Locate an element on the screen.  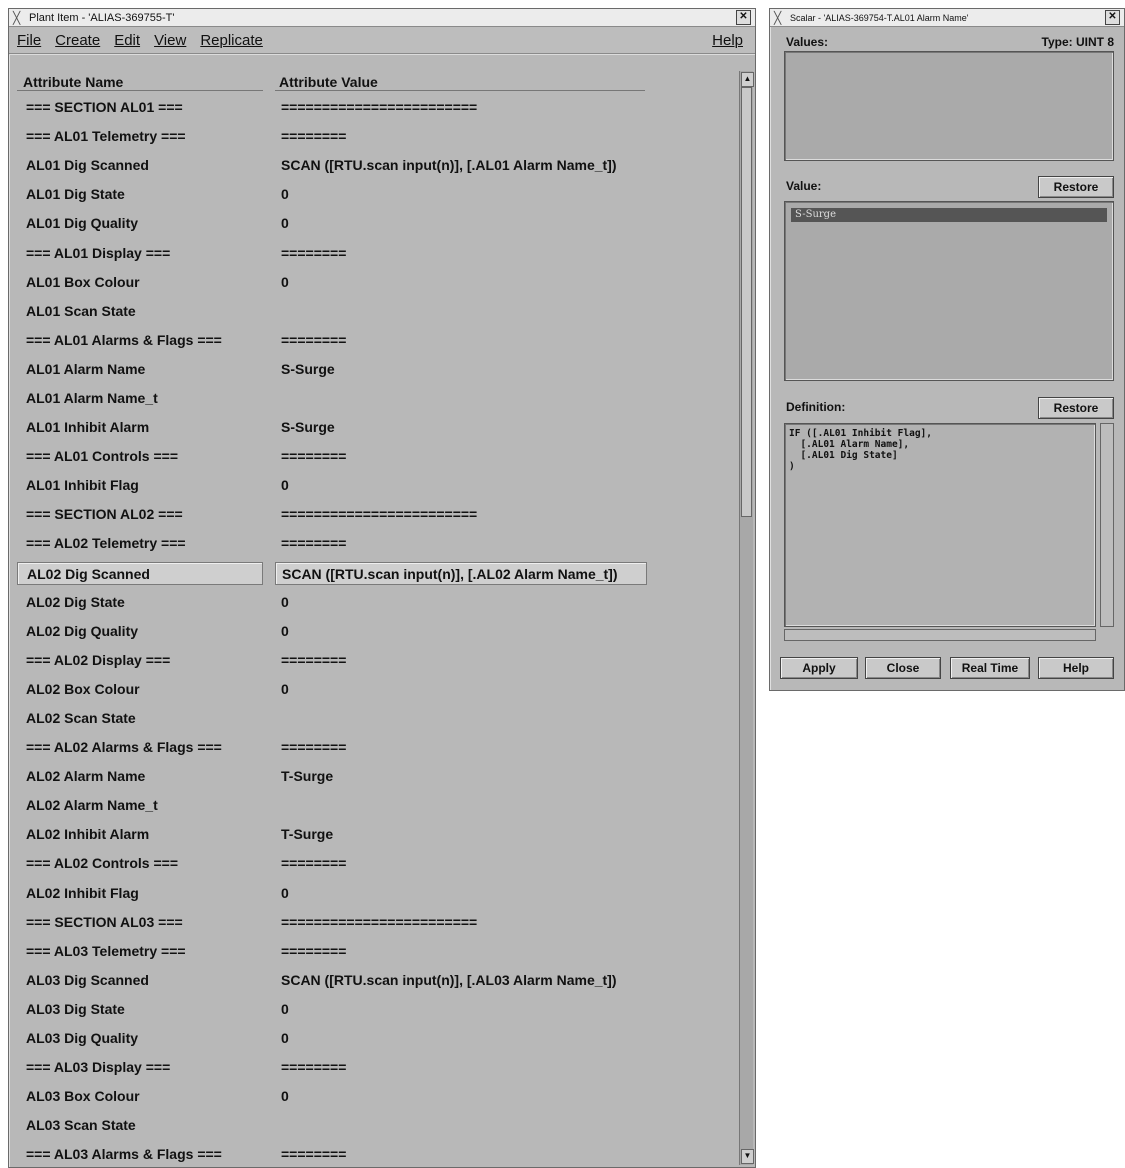
attribute-row: === AL02 Controls === ======== is located at coordinates (376, 863).